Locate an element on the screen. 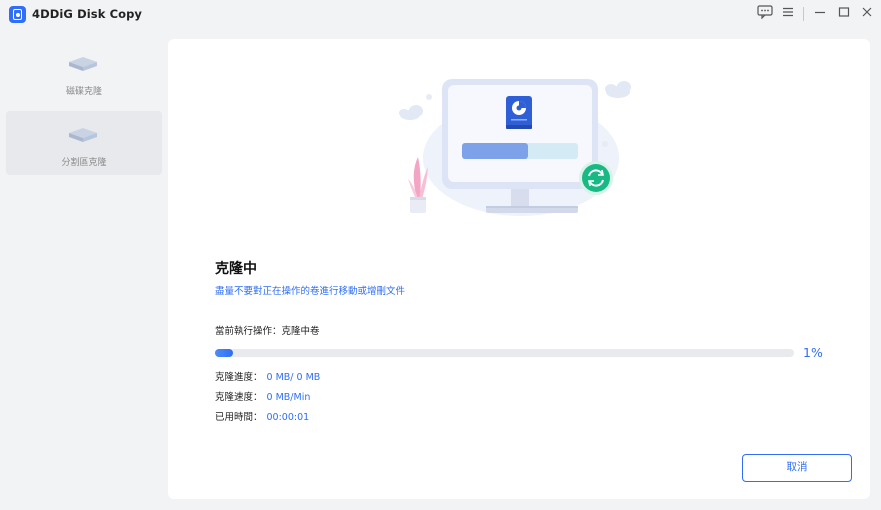  disk-copy-app-icon is located at coordinates (519, 112).